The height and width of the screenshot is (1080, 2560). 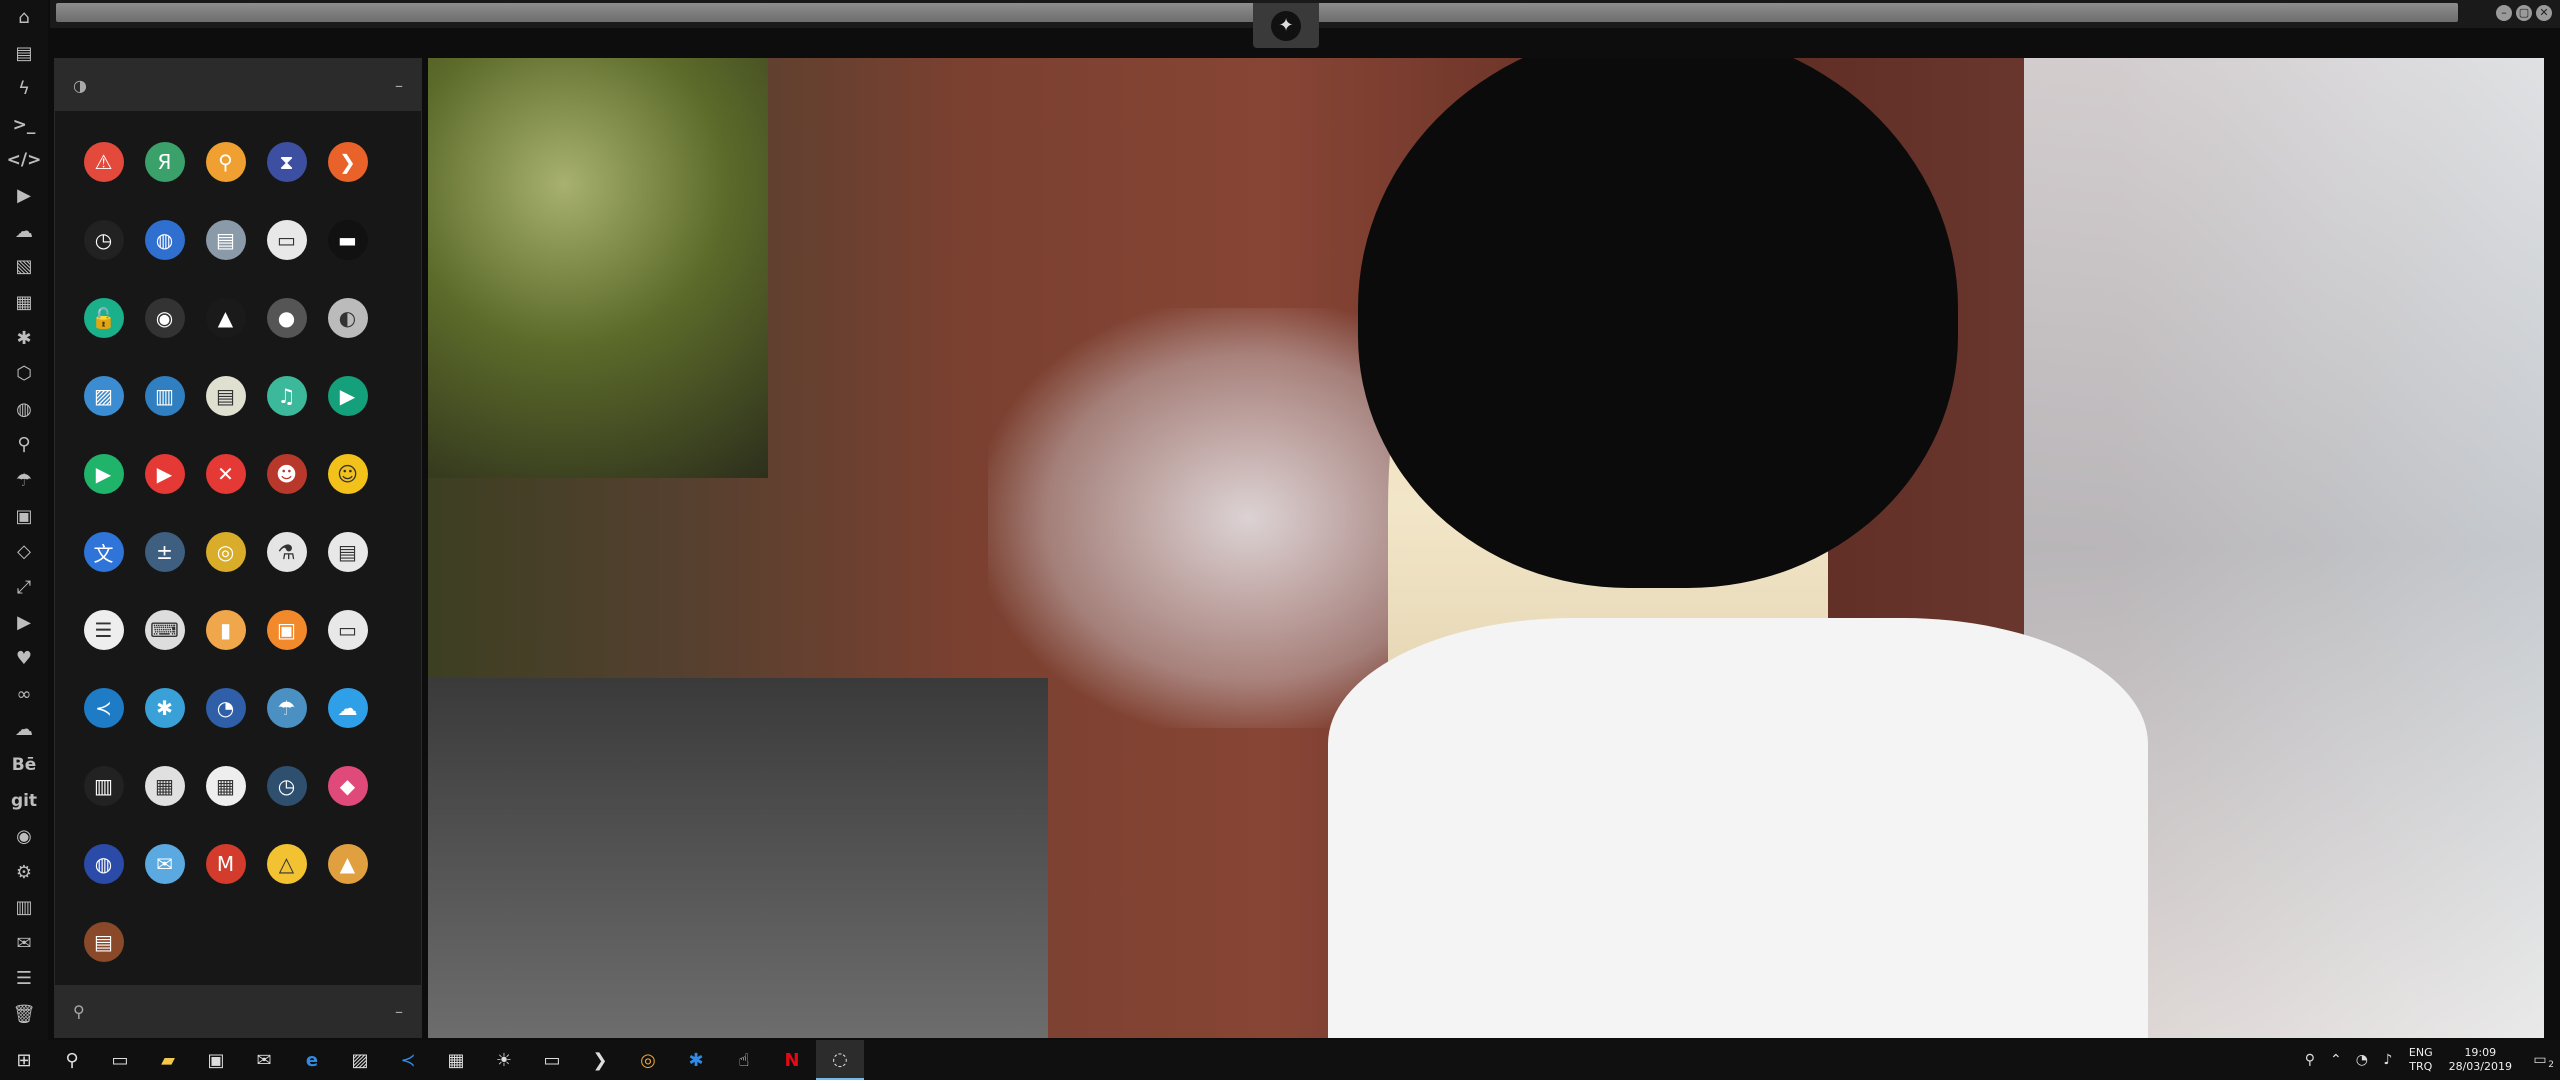 What do you see at coordinates (347, 786) in the screenshot?
I see `app-tile: ◆` at bounding box center [347, 786].